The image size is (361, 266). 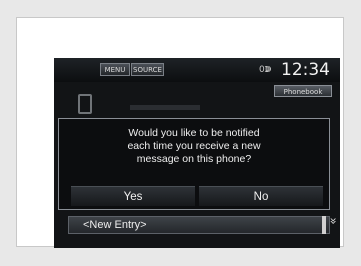 I want to click on signal-status-icon: 0ↇ, so click(x=265, y=70).